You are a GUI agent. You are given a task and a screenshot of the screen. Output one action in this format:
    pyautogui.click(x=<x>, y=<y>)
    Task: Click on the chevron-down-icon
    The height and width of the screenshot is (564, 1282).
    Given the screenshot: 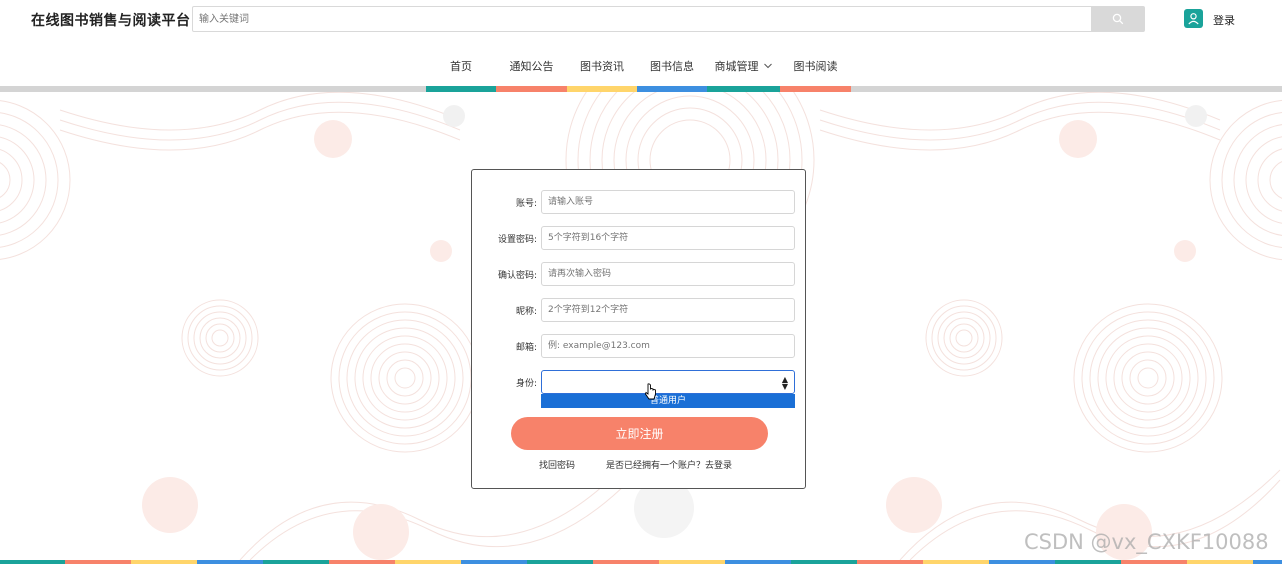 What is the action you would take?
    pyautogui.click(x=767, y=66)
    